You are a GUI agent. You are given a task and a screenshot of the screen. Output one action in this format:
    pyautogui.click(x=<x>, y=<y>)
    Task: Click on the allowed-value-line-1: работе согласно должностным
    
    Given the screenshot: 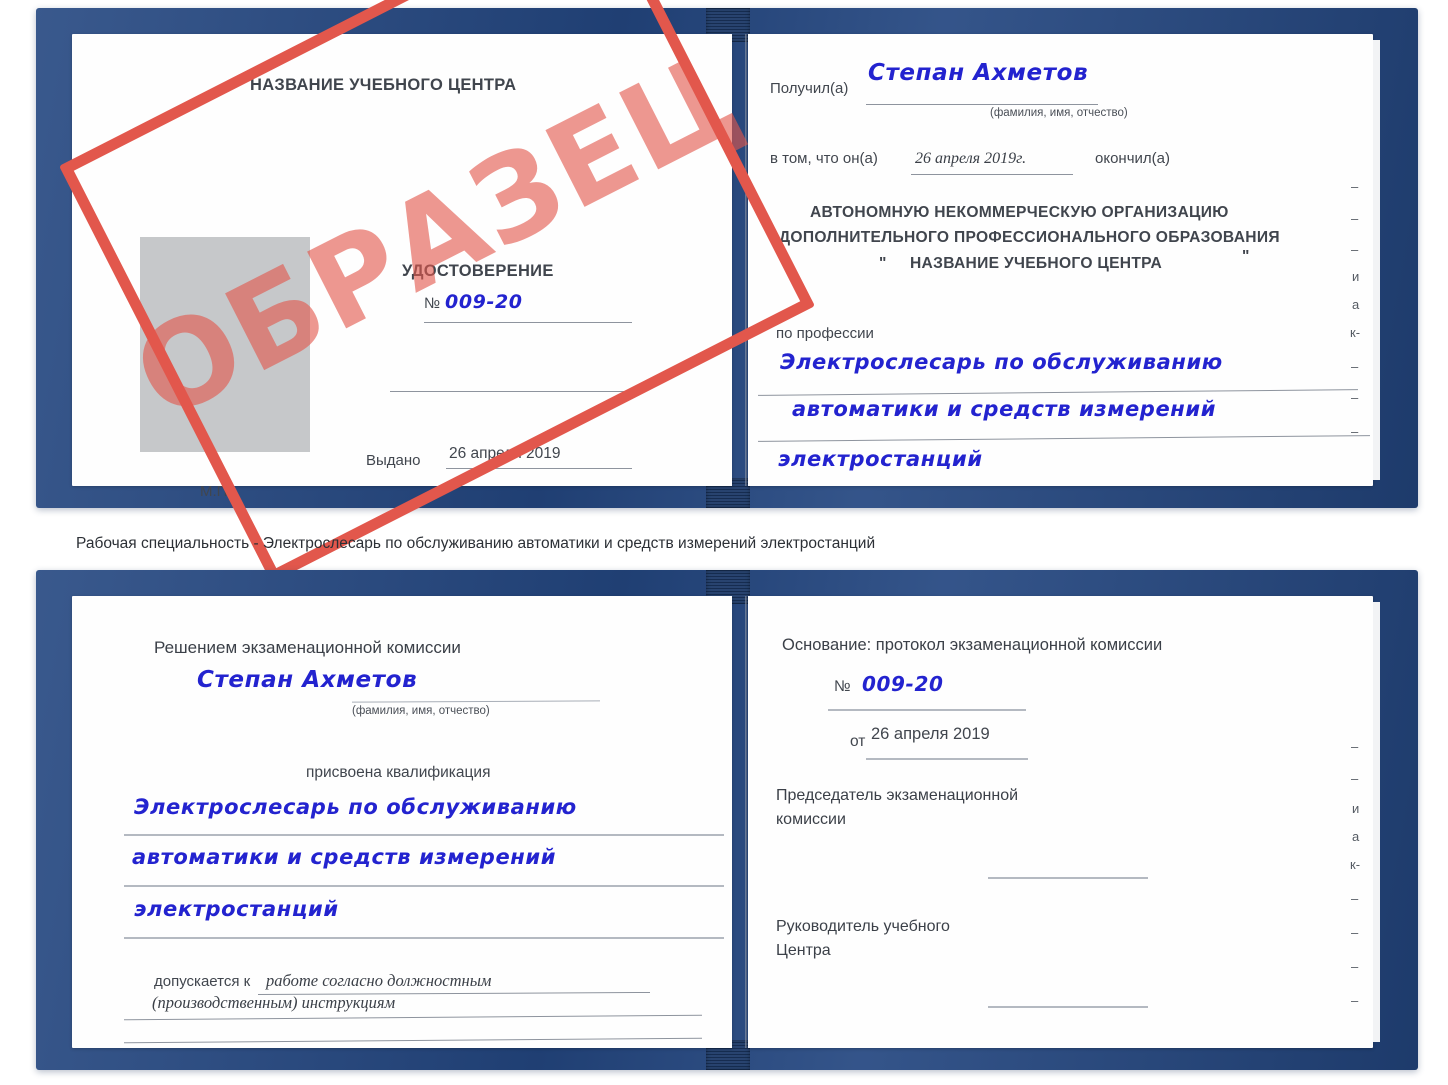 What is the action you would take?
    pyautogui.click(x=379, y=980)
    